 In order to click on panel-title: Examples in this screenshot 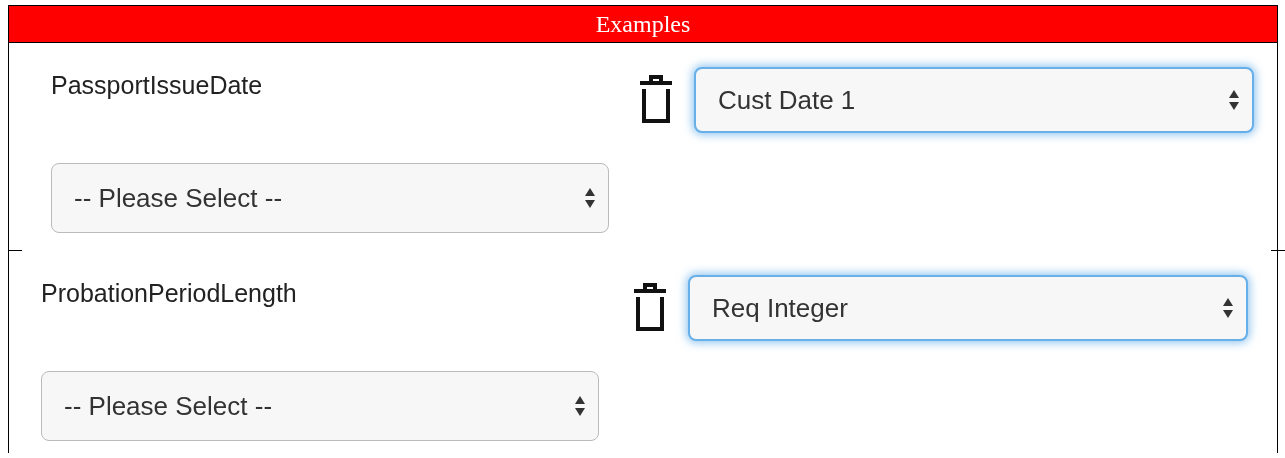, I will do `click(643, 24)`.